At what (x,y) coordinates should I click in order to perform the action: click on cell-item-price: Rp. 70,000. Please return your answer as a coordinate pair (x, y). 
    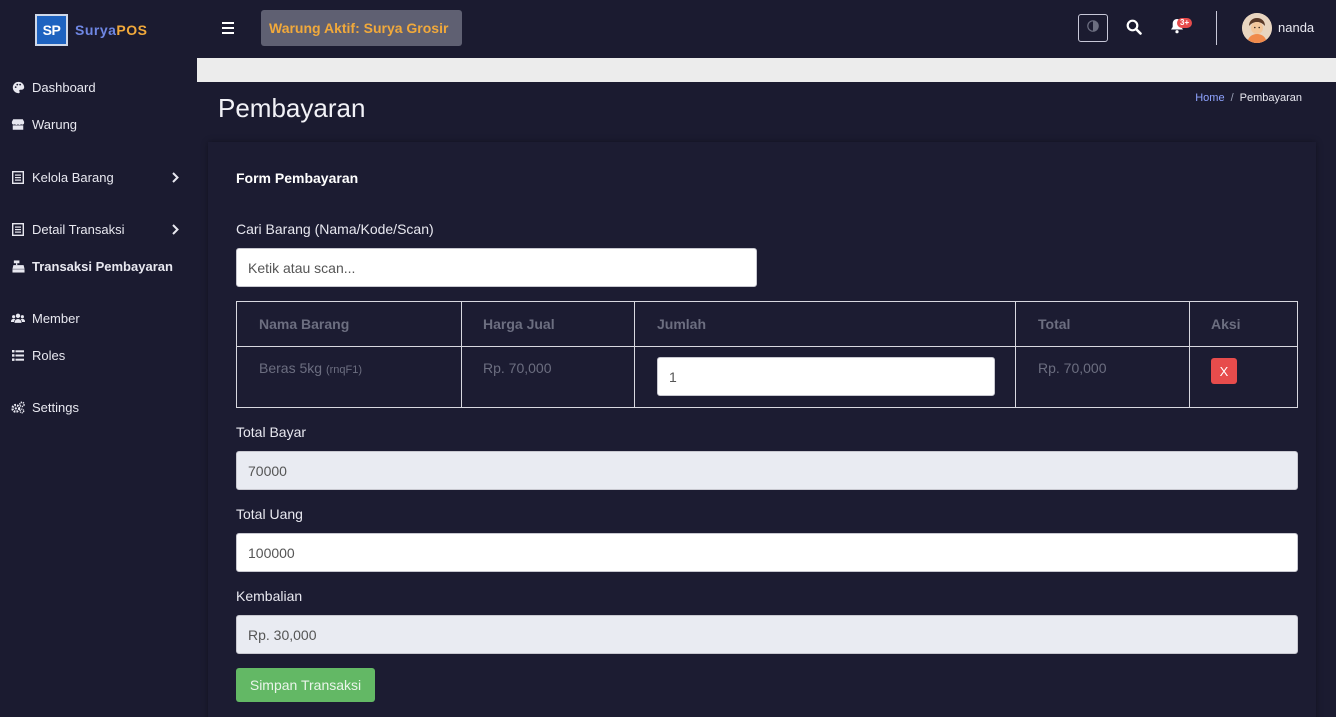
    Looking at the image, I should click on (517, 368).